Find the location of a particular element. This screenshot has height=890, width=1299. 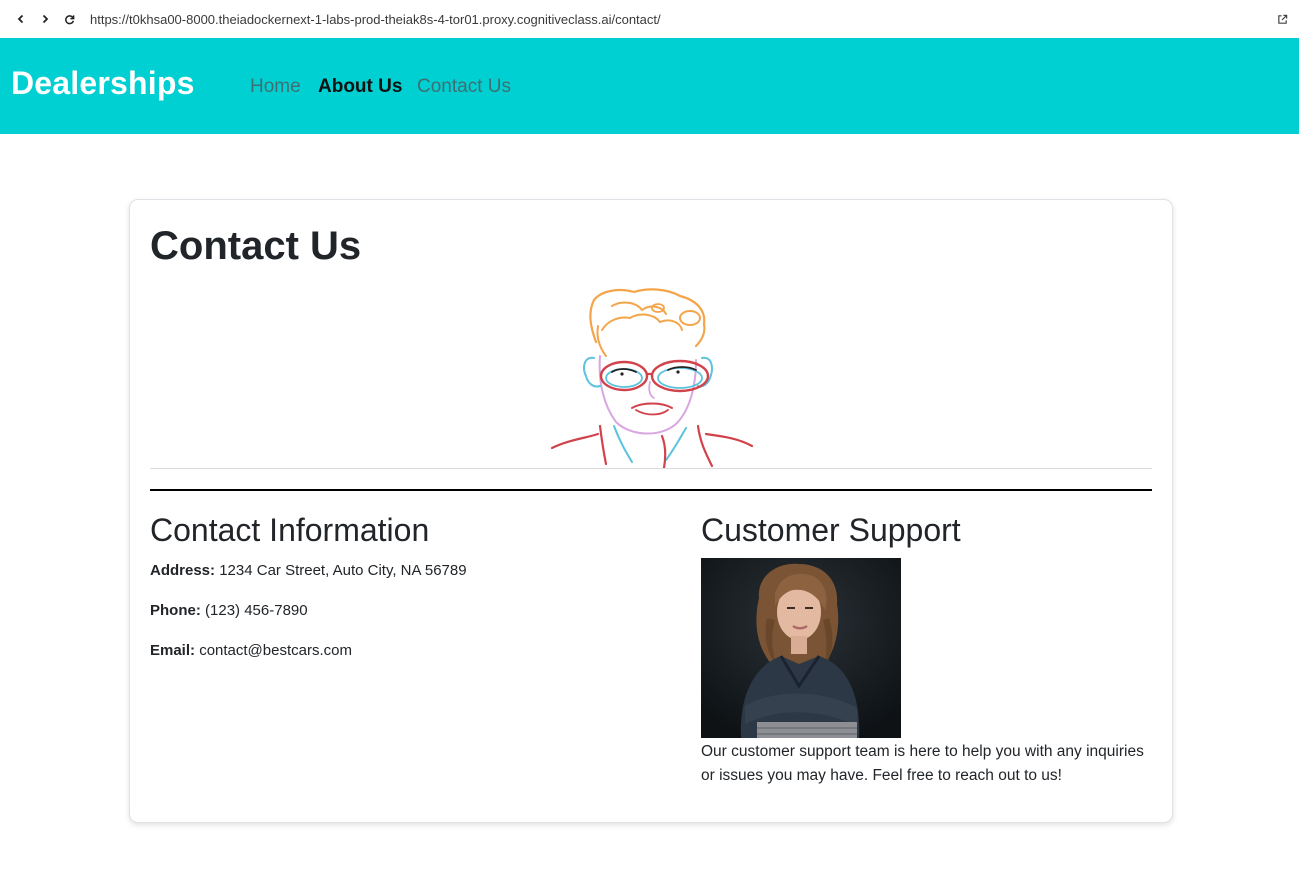

reload-icon is located at coordinates (69, 19).